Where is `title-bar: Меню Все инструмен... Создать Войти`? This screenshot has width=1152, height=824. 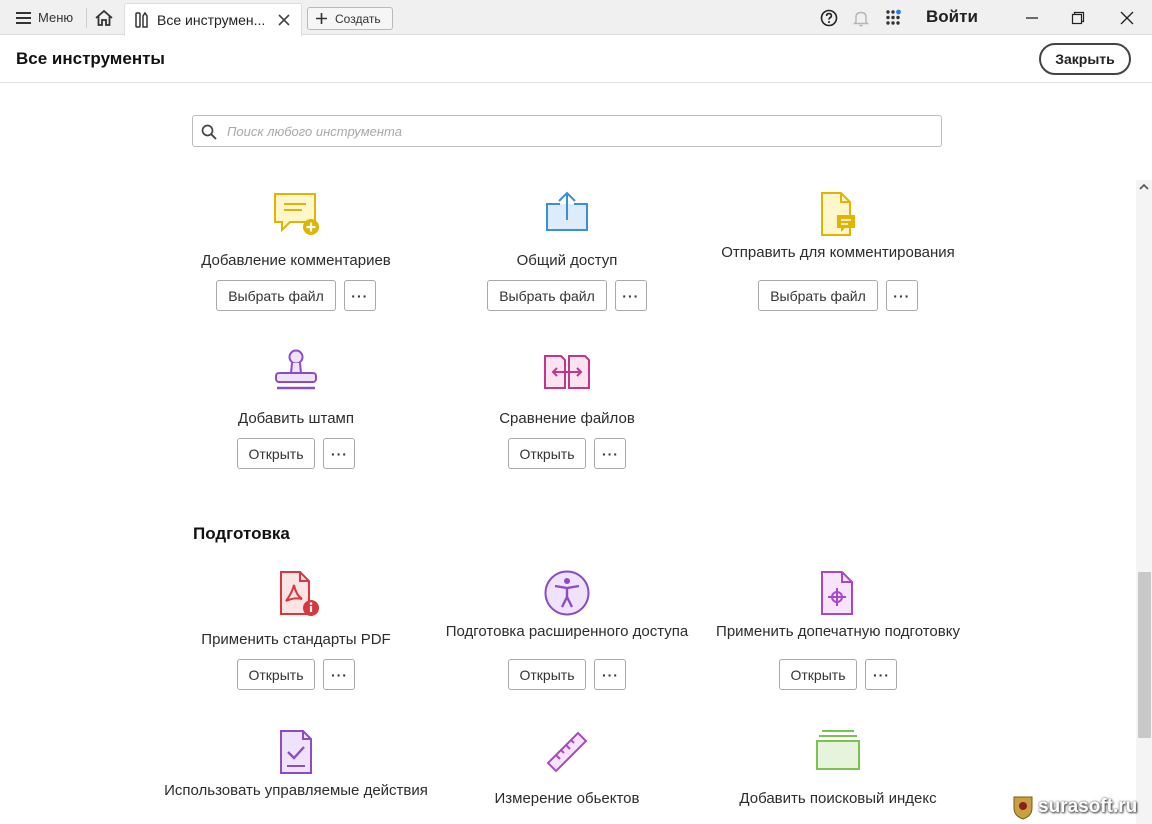 title-bar: Меню Все инструмен... Создать Войти is located at coordinates (576, 18).